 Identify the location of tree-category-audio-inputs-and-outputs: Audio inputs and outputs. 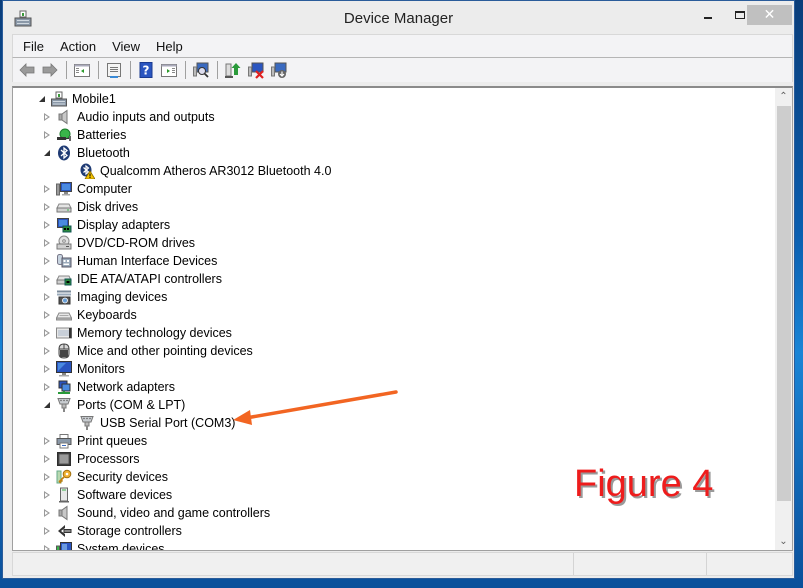
(393, 117).